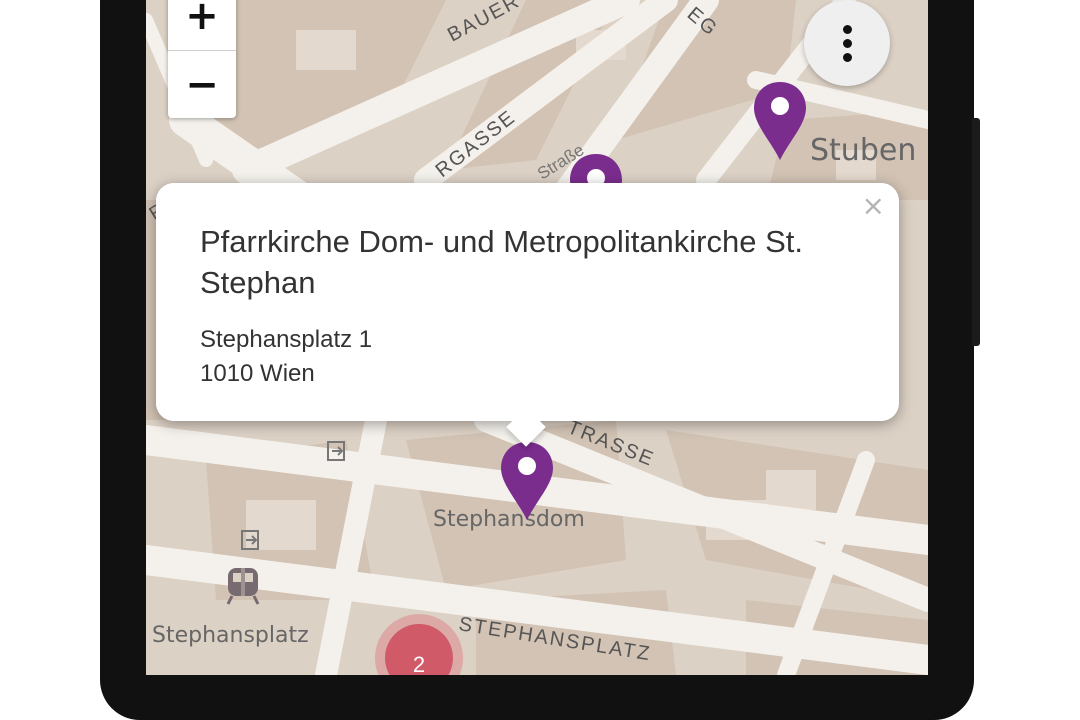 This screenshot has width=1080, height=720. Describe the element at coordinates (847, 29) in the screenshot. I see `more-vert-icon` at that location.